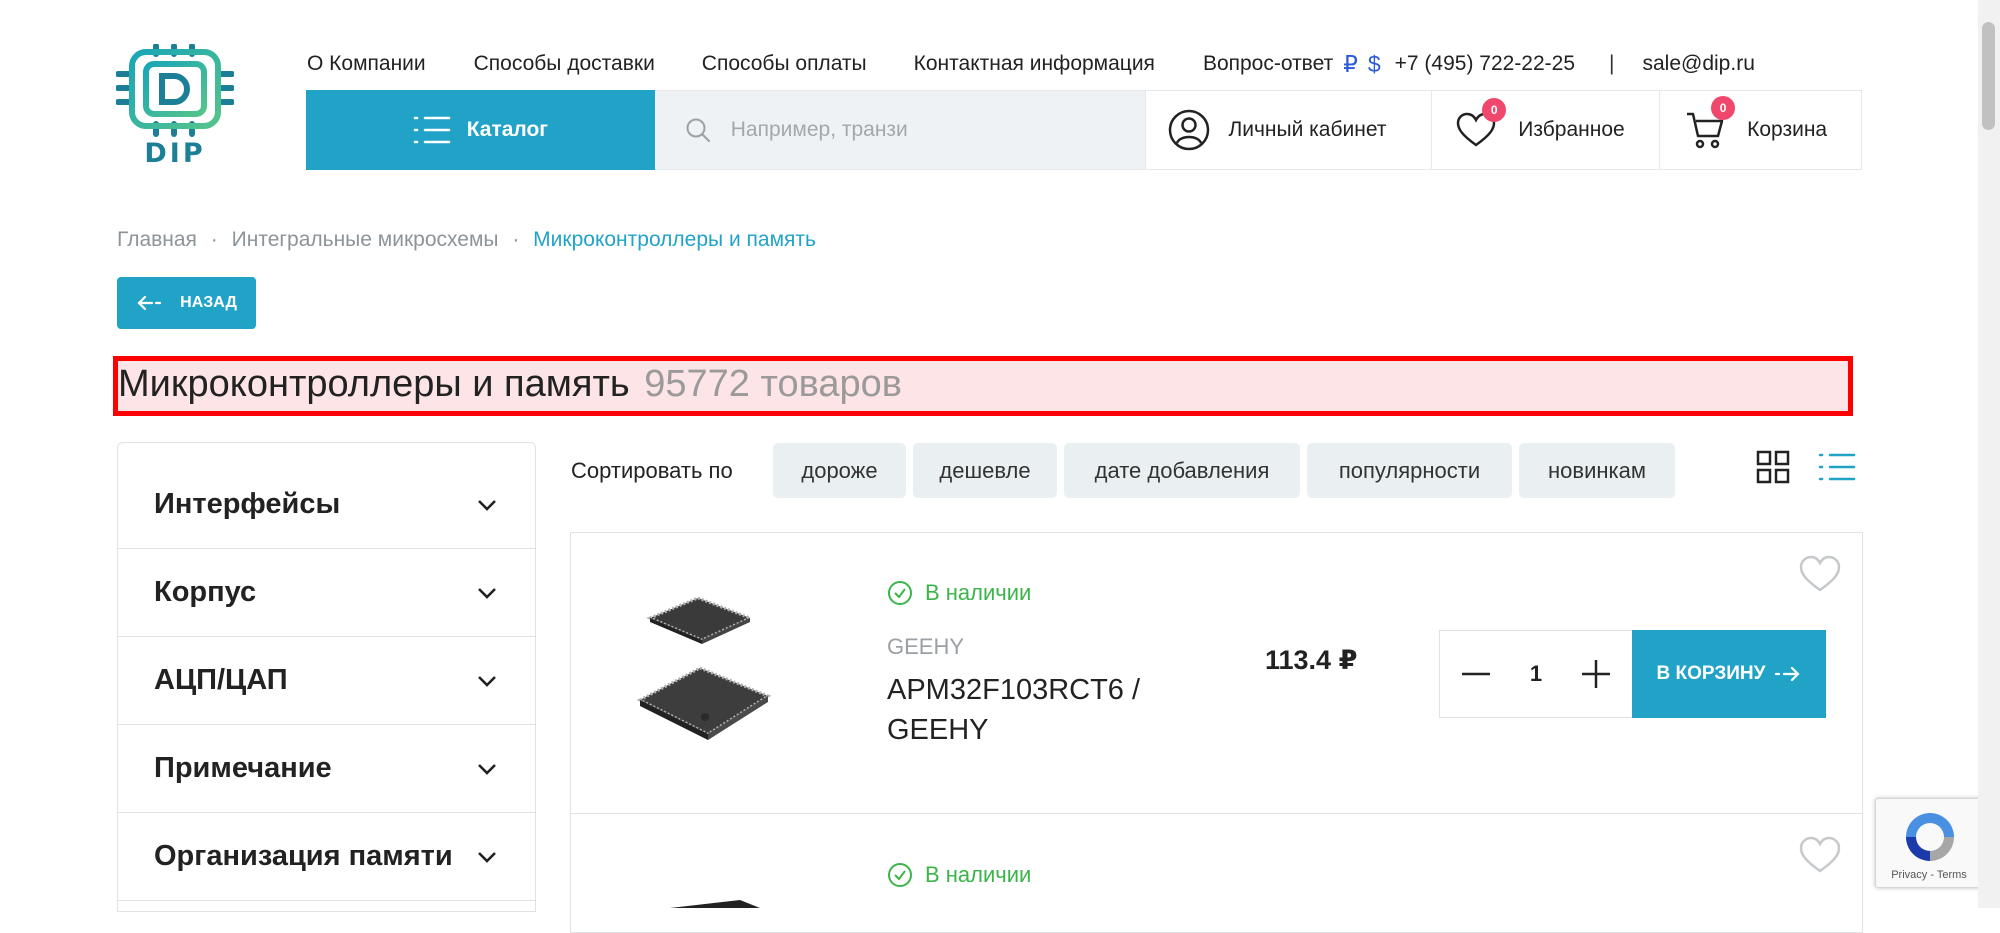  I want to click on email-link: sale@dip.ru, so click(1699, 64).